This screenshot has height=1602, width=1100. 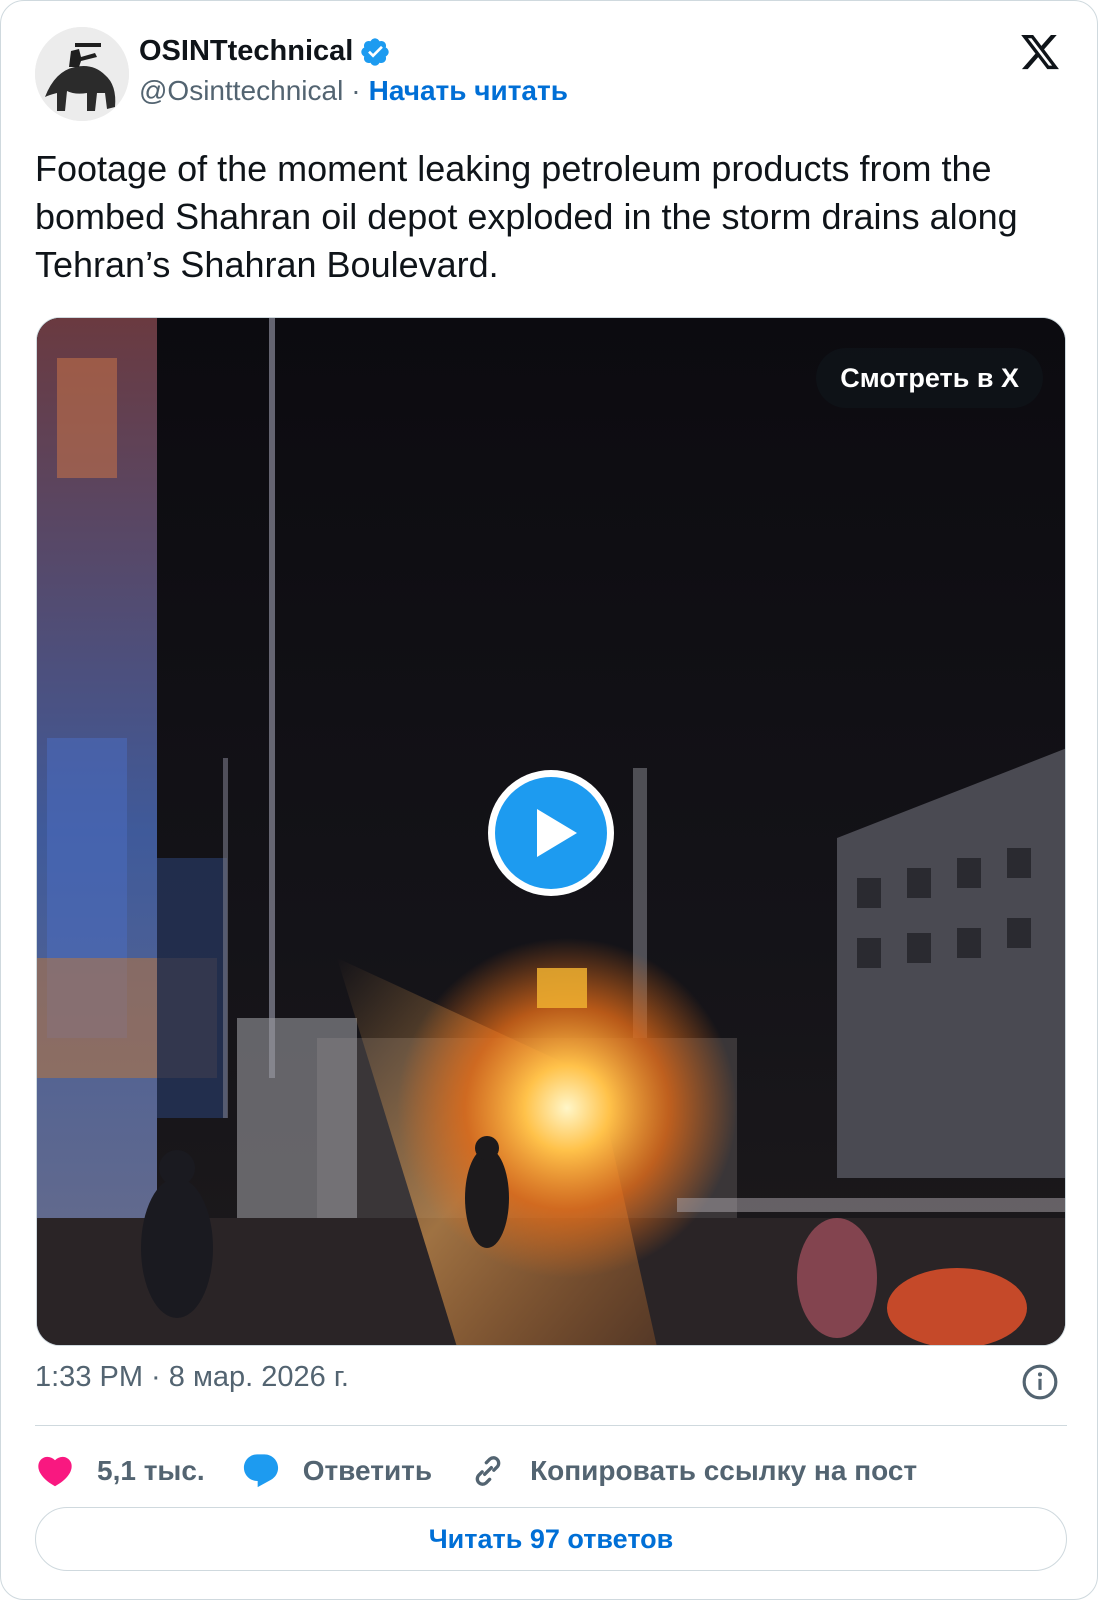 I want to click on reply-bubble-icon, so click(x=260, y=1471).